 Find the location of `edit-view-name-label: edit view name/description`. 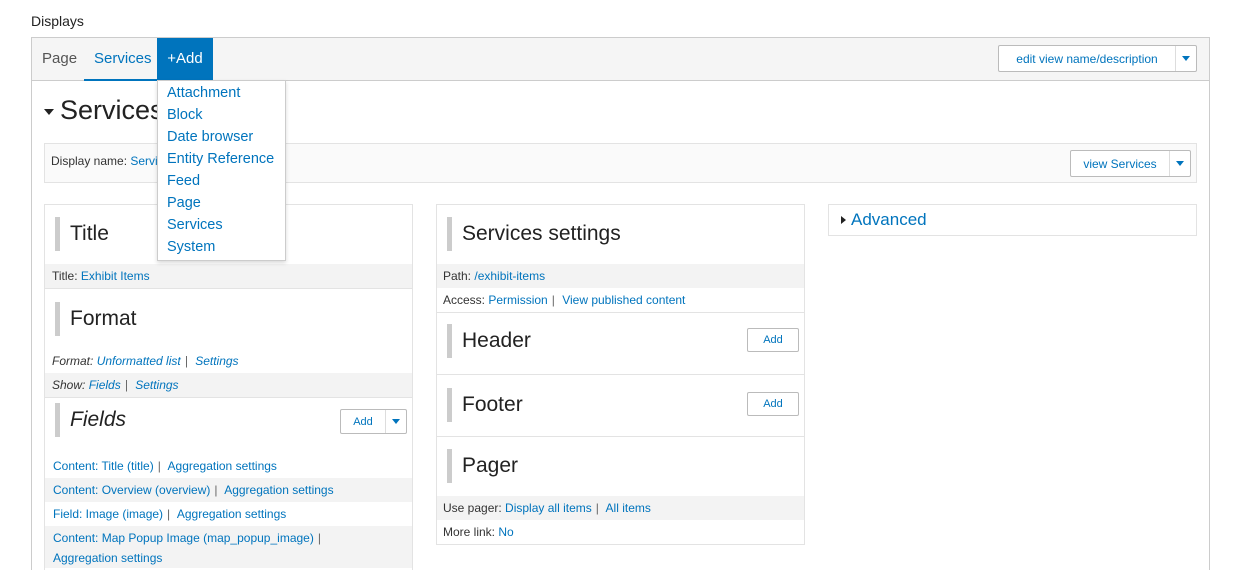

edit-view-name-label: edit view name/description is located at coordinates (1087, 58).